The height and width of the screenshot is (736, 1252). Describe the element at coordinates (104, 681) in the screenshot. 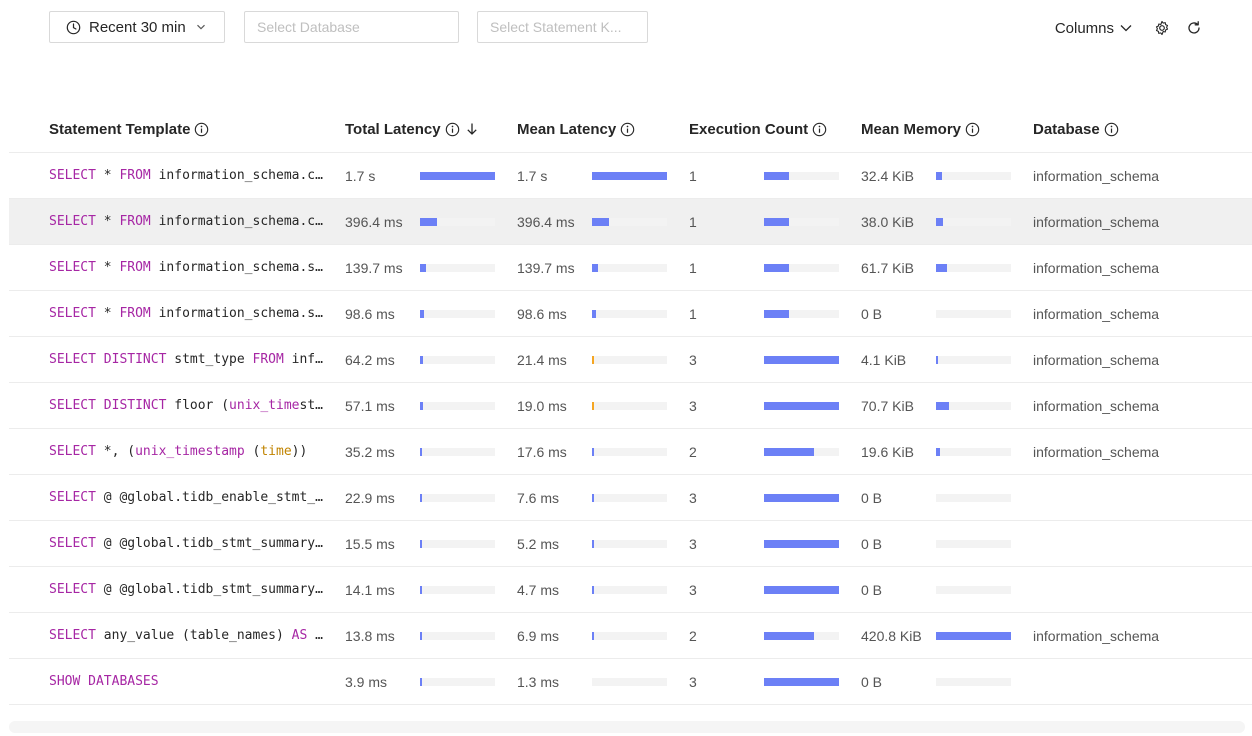

I see `sql-token: SHOW DATABASES` at that location.